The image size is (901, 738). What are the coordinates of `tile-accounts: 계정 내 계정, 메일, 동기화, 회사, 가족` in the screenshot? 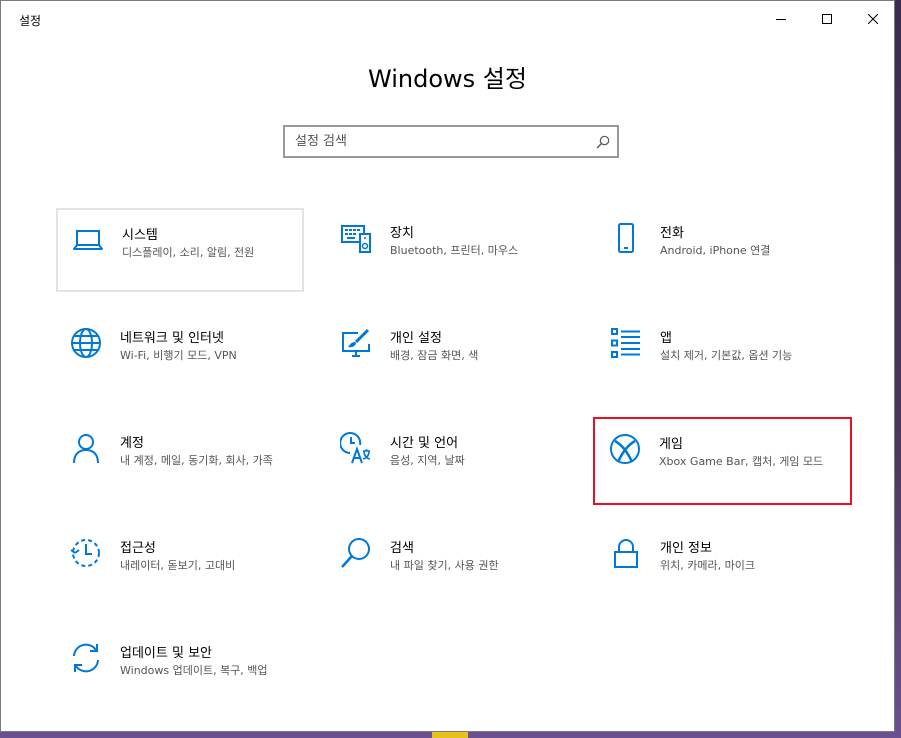 It's located at (180, 460).